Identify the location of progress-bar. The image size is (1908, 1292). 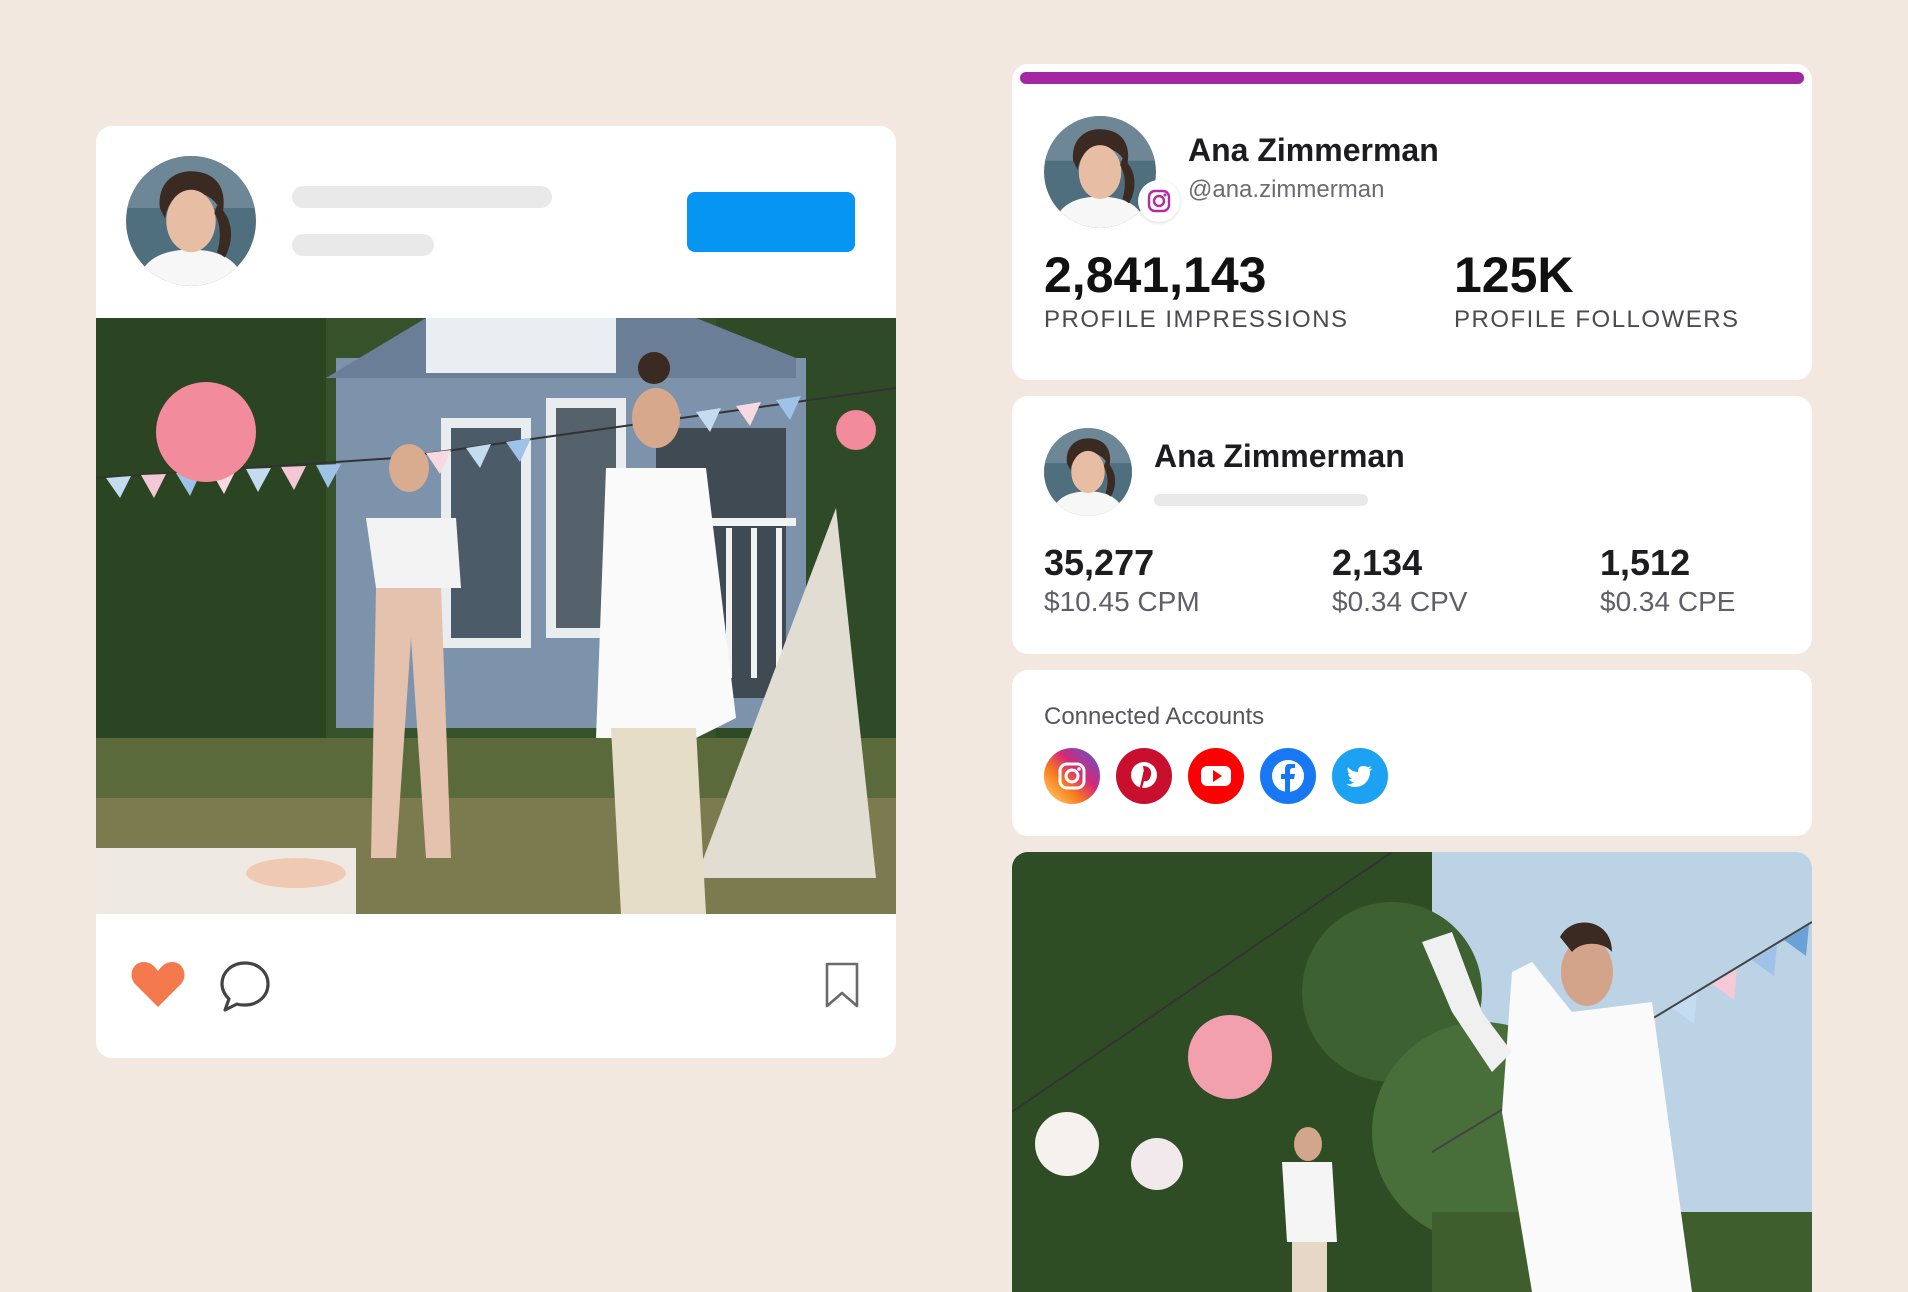
(1412, 78).